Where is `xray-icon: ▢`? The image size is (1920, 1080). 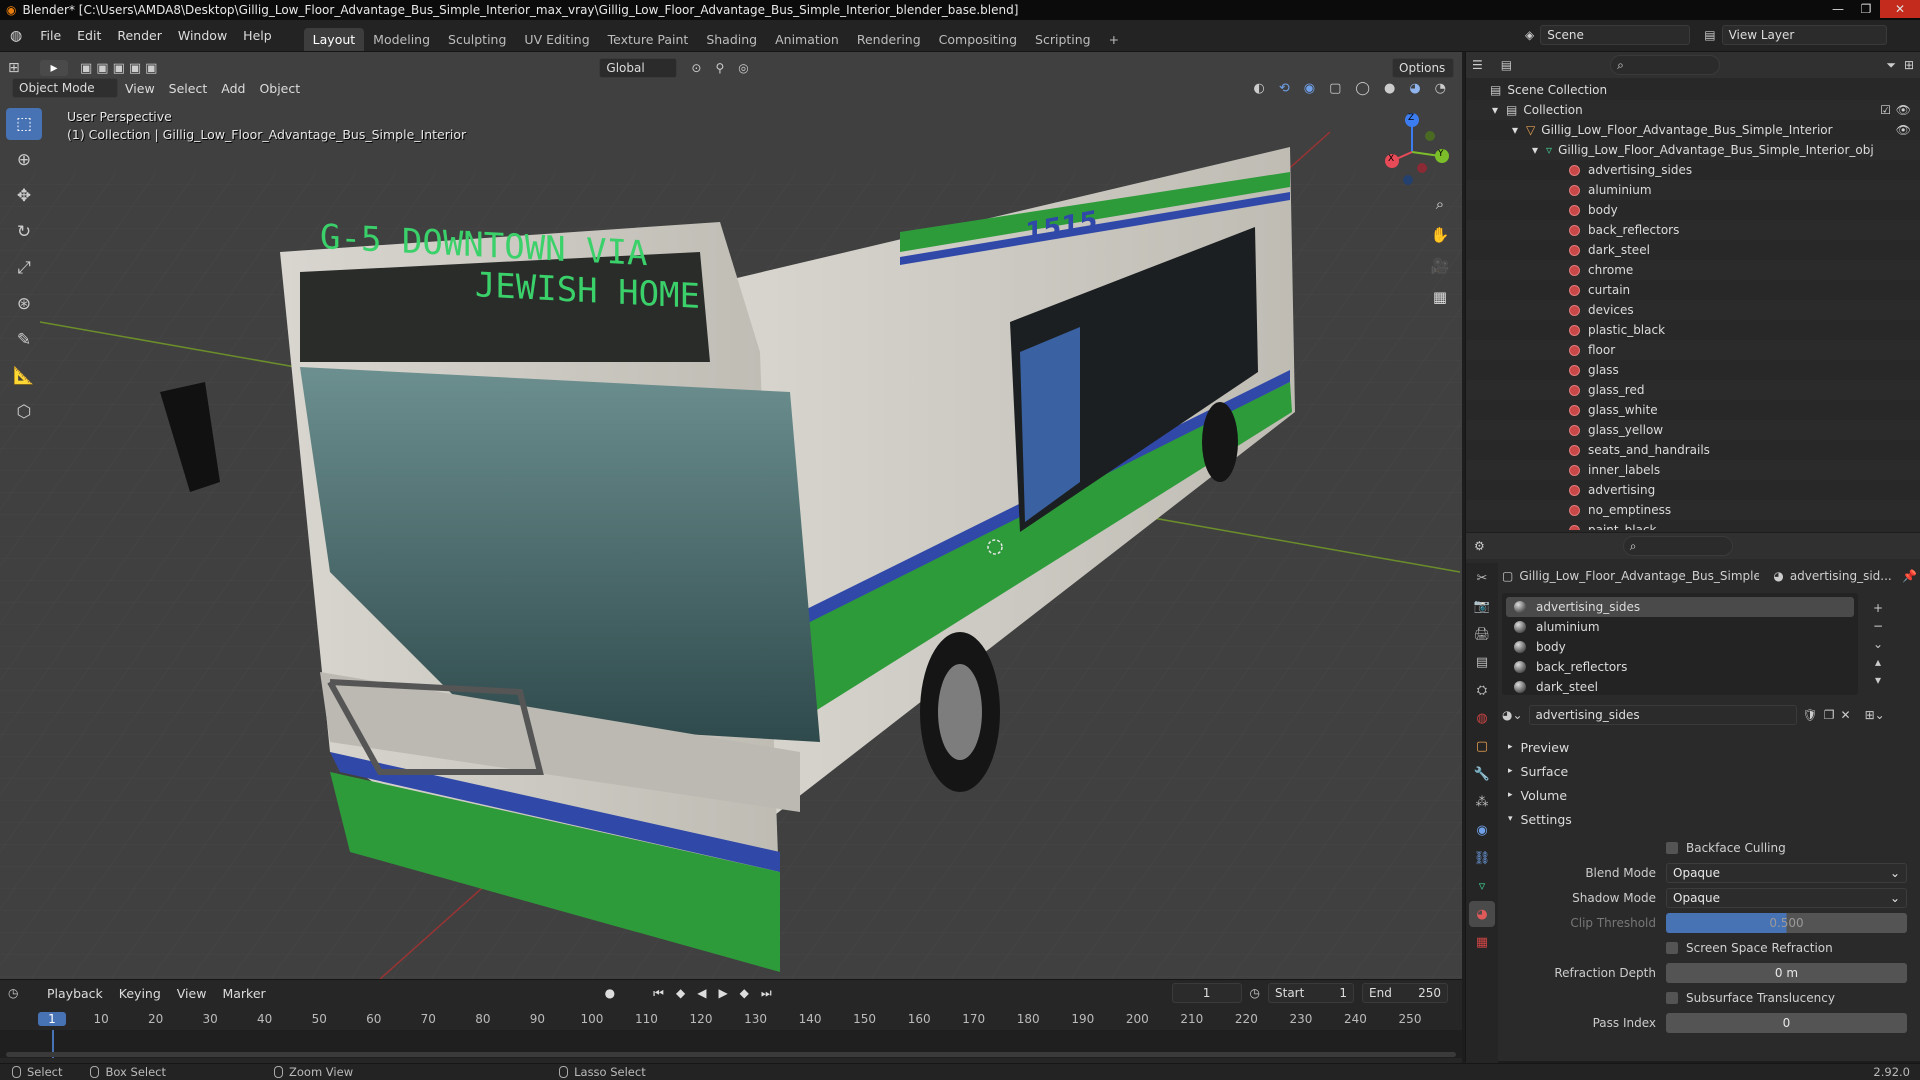 xray-icon: ▢ is located at coordinates (1335, 88).